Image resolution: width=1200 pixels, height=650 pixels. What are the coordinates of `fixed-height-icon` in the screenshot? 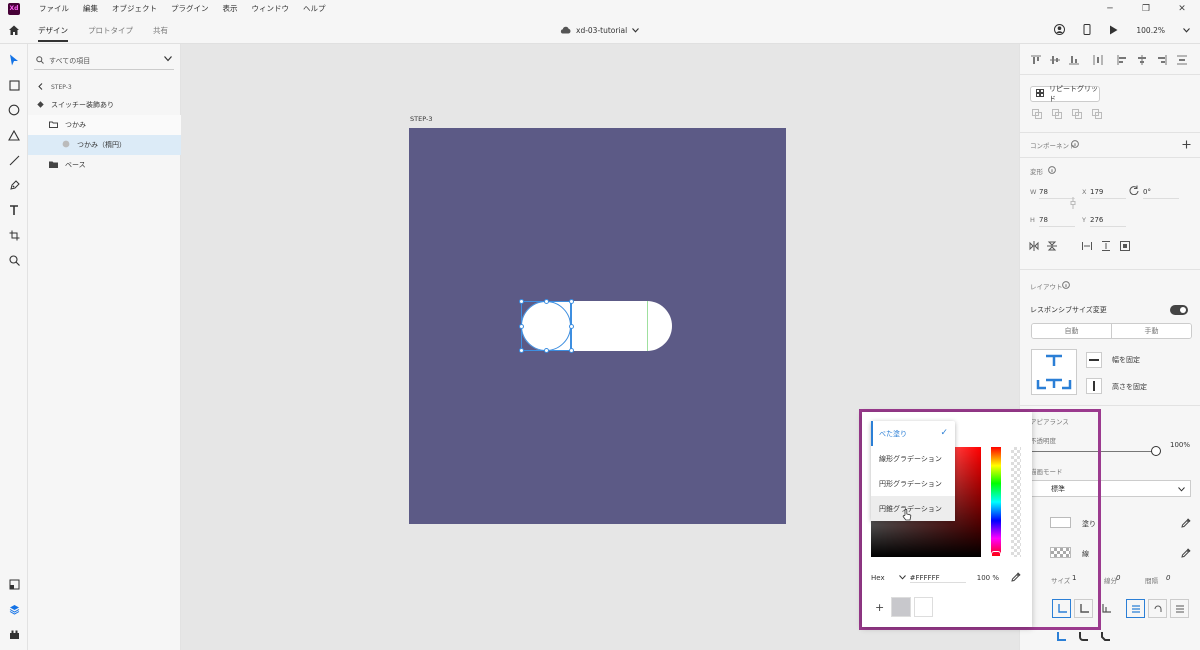 It's located at (1094, 386).